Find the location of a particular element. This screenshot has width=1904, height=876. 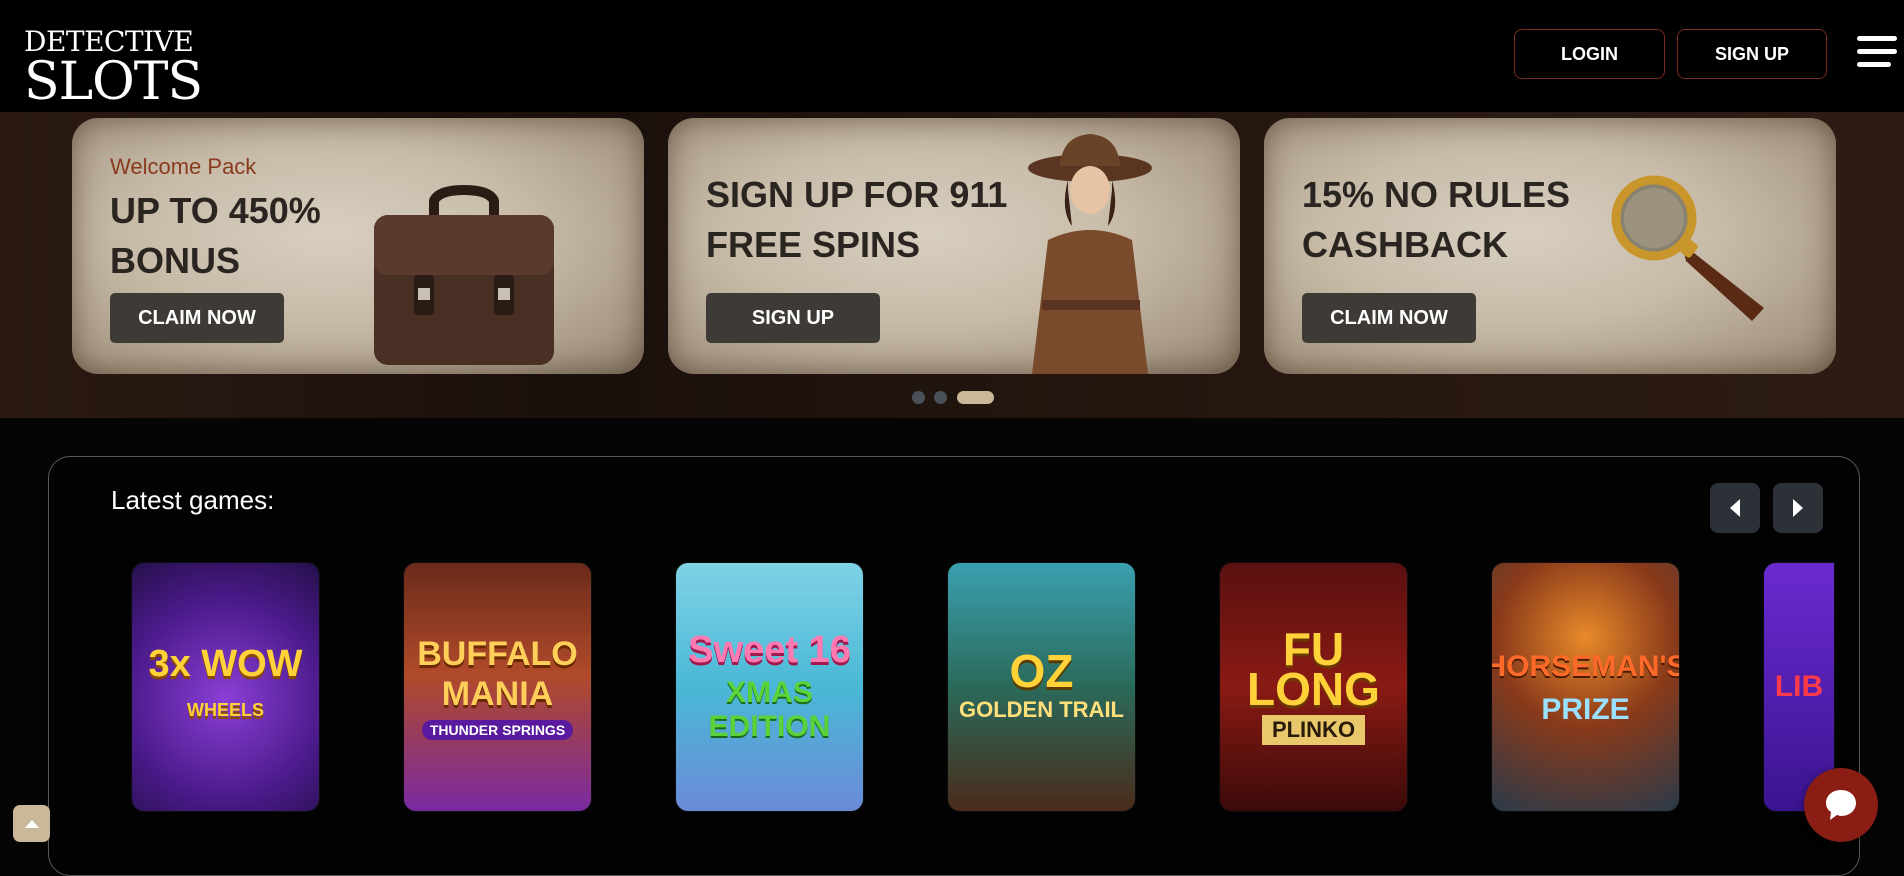

game-subtitle: GOLDEN TRAIL is located at coordinates (1041, 709).